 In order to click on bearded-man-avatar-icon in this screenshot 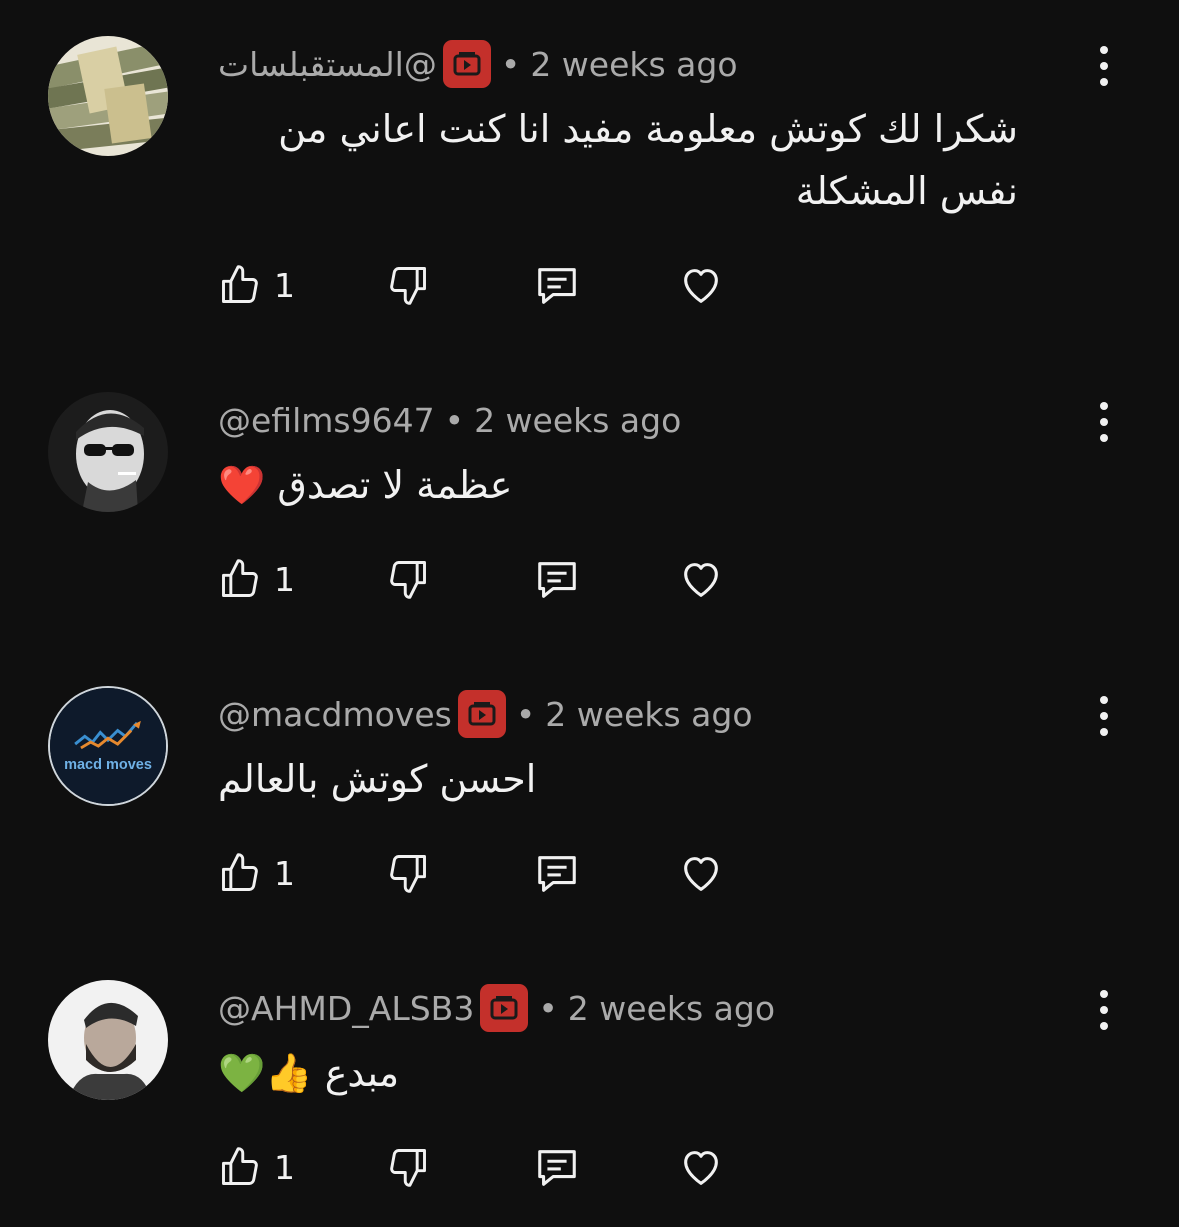, I will do `click(108, 1040)`.